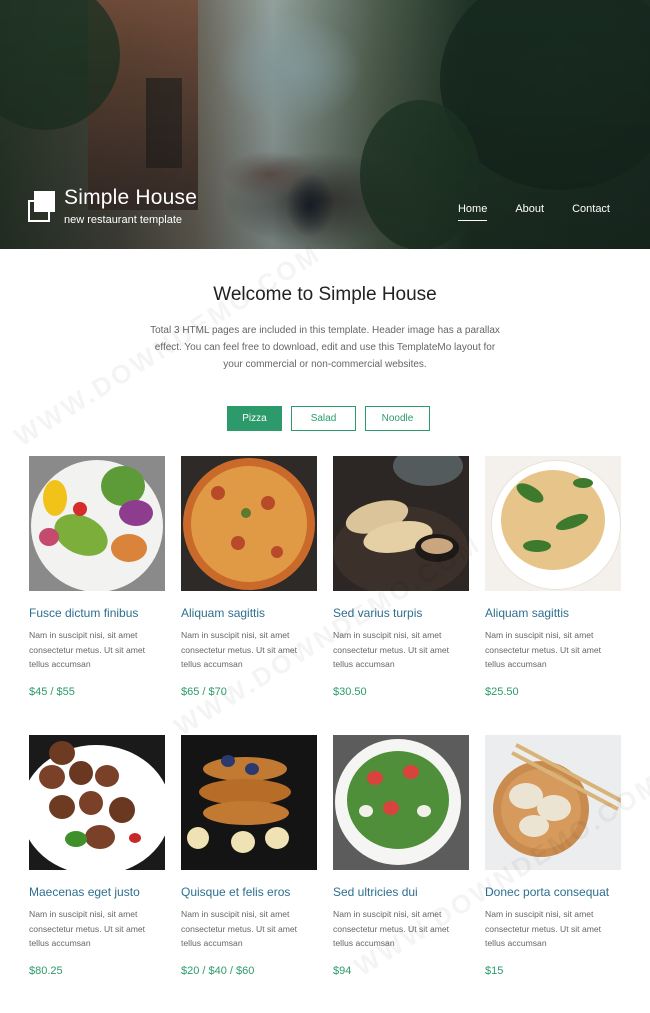 The height and width of the screenshot is (1013, 650). I want to click on item-price: $15, so click(494, 970).